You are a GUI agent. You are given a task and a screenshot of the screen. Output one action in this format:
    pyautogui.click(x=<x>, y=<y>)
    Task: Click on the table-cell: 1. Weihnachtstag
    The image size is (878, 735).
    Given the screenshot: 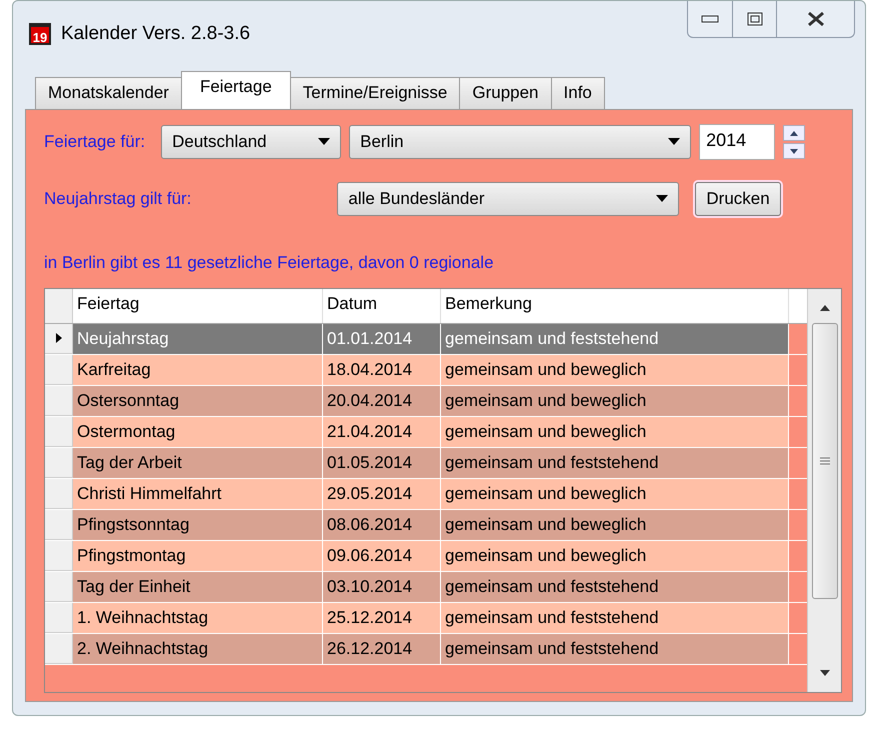 What is the action you would take?
    pyautogui.click(x=198, y=617)
    